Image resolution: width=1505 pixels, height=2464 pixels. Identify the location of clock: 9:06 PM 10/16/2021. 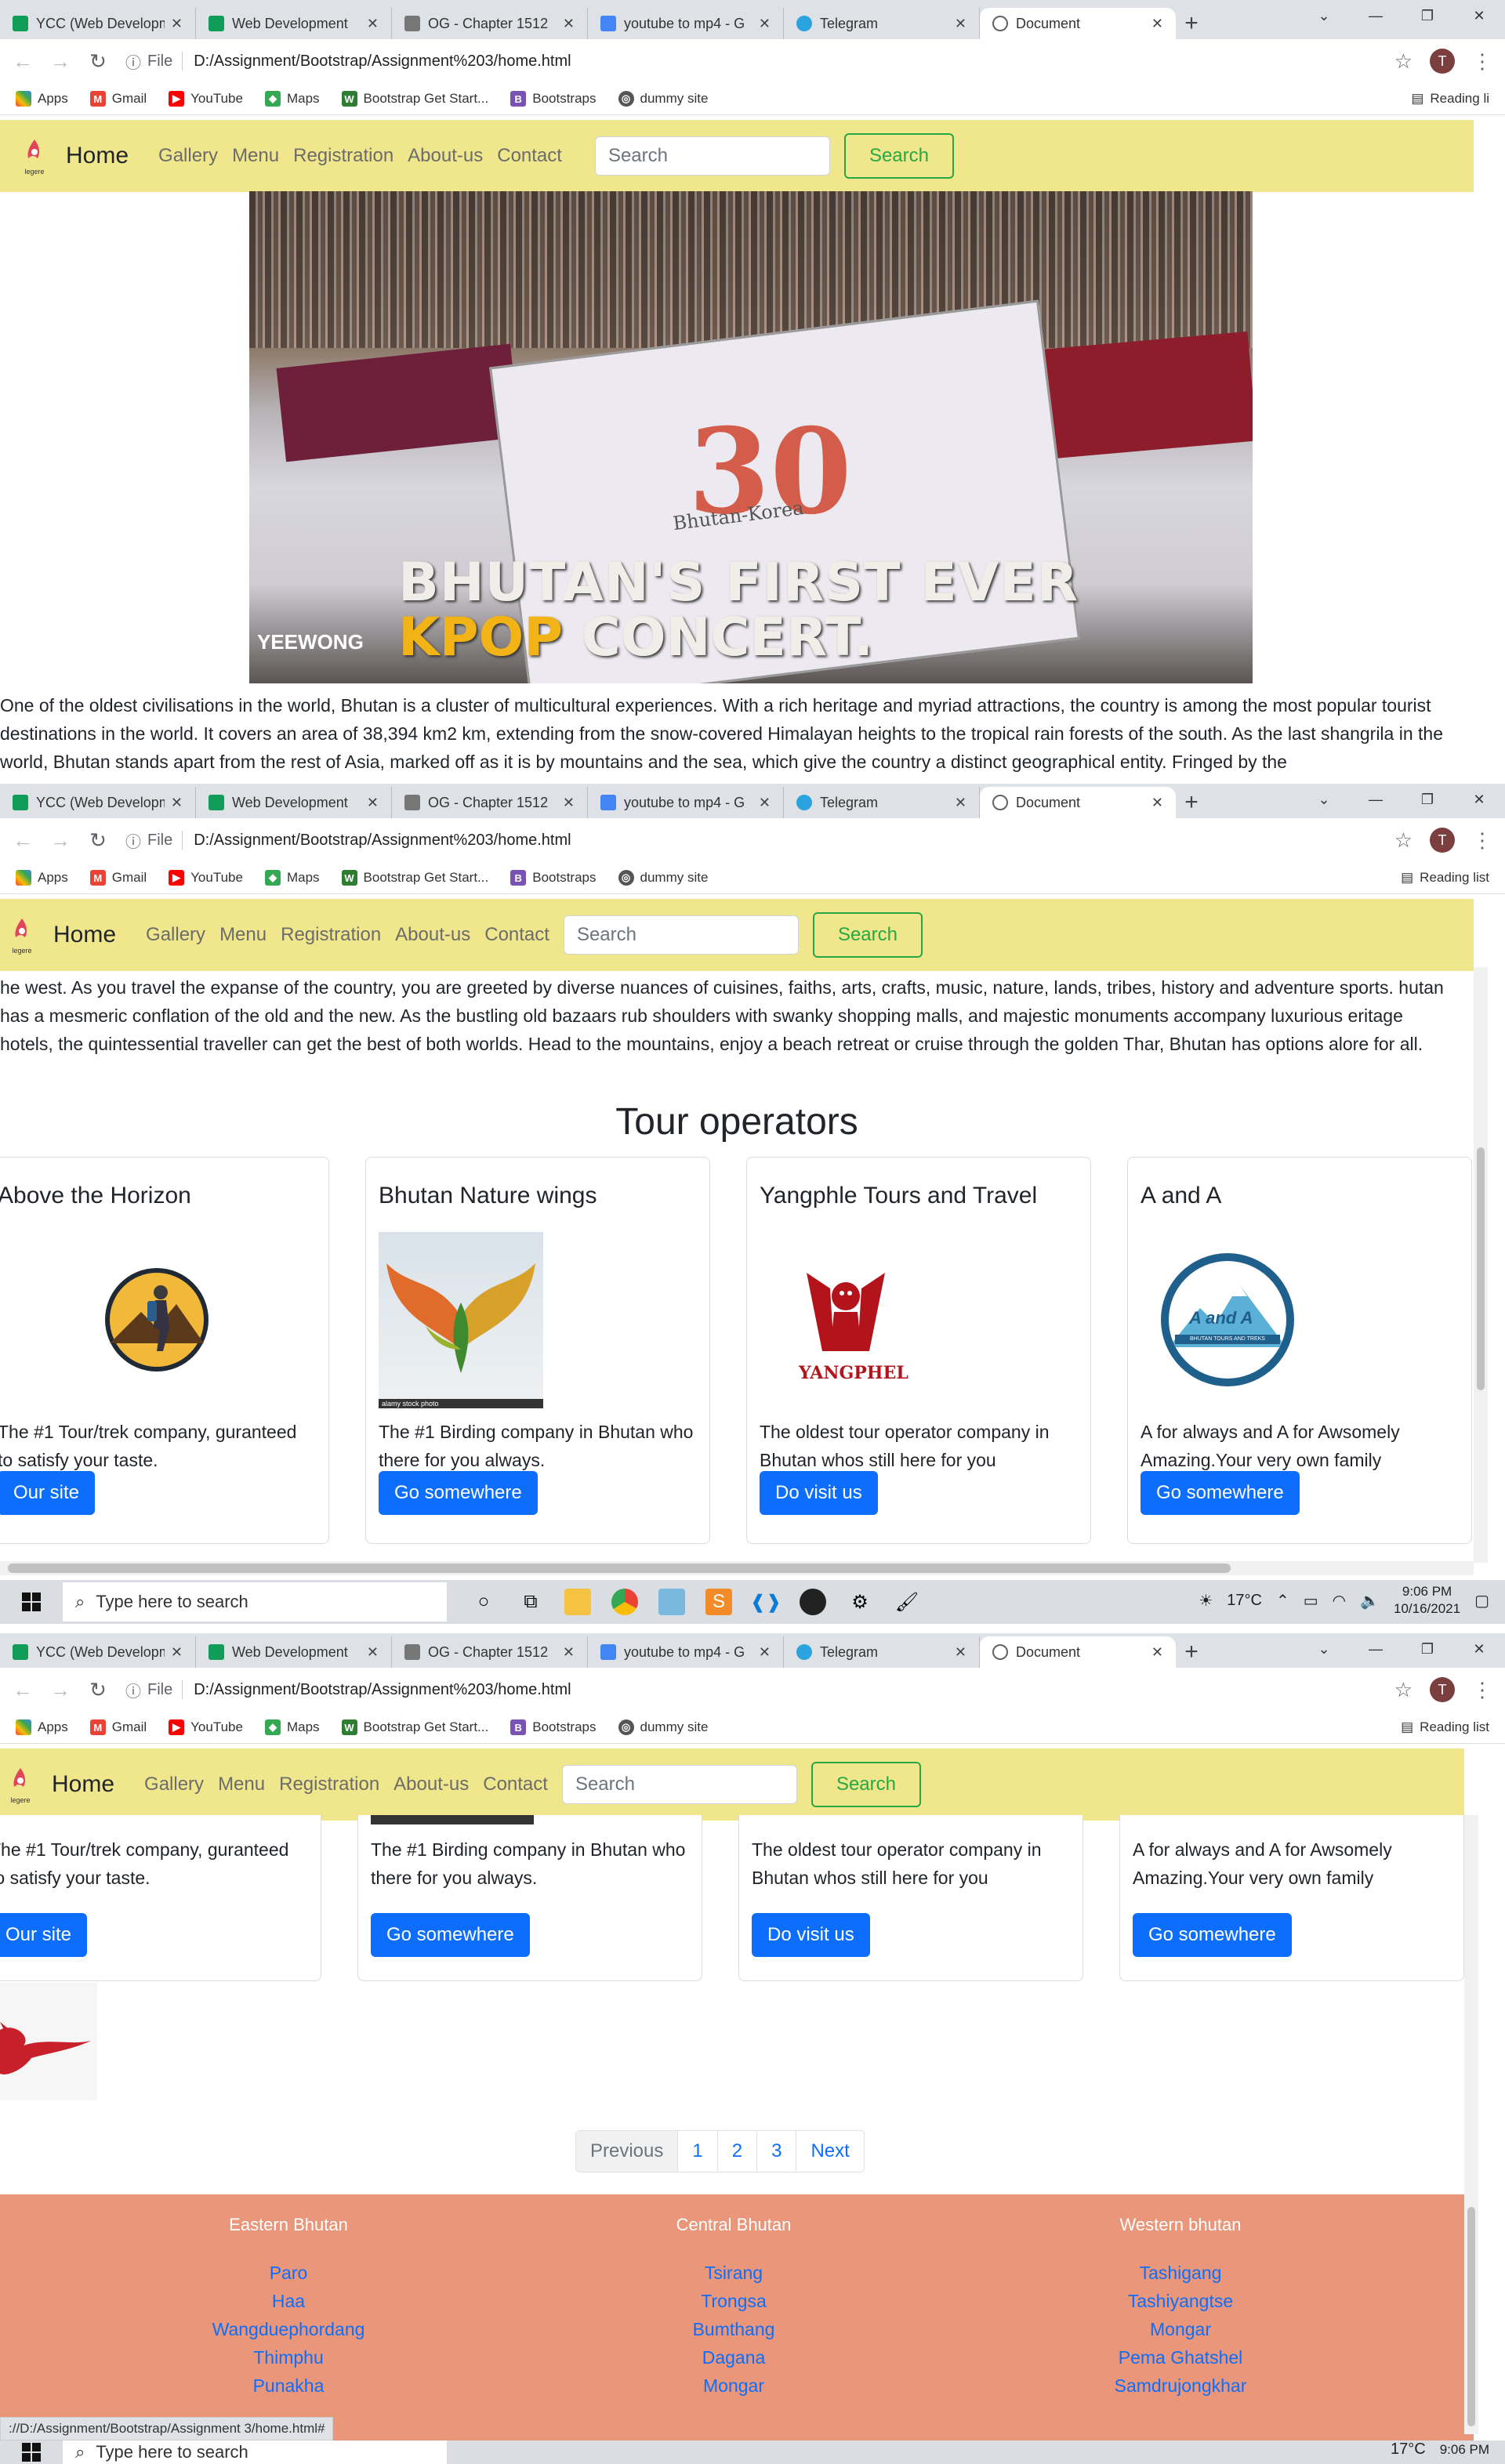
(1427, 1600).